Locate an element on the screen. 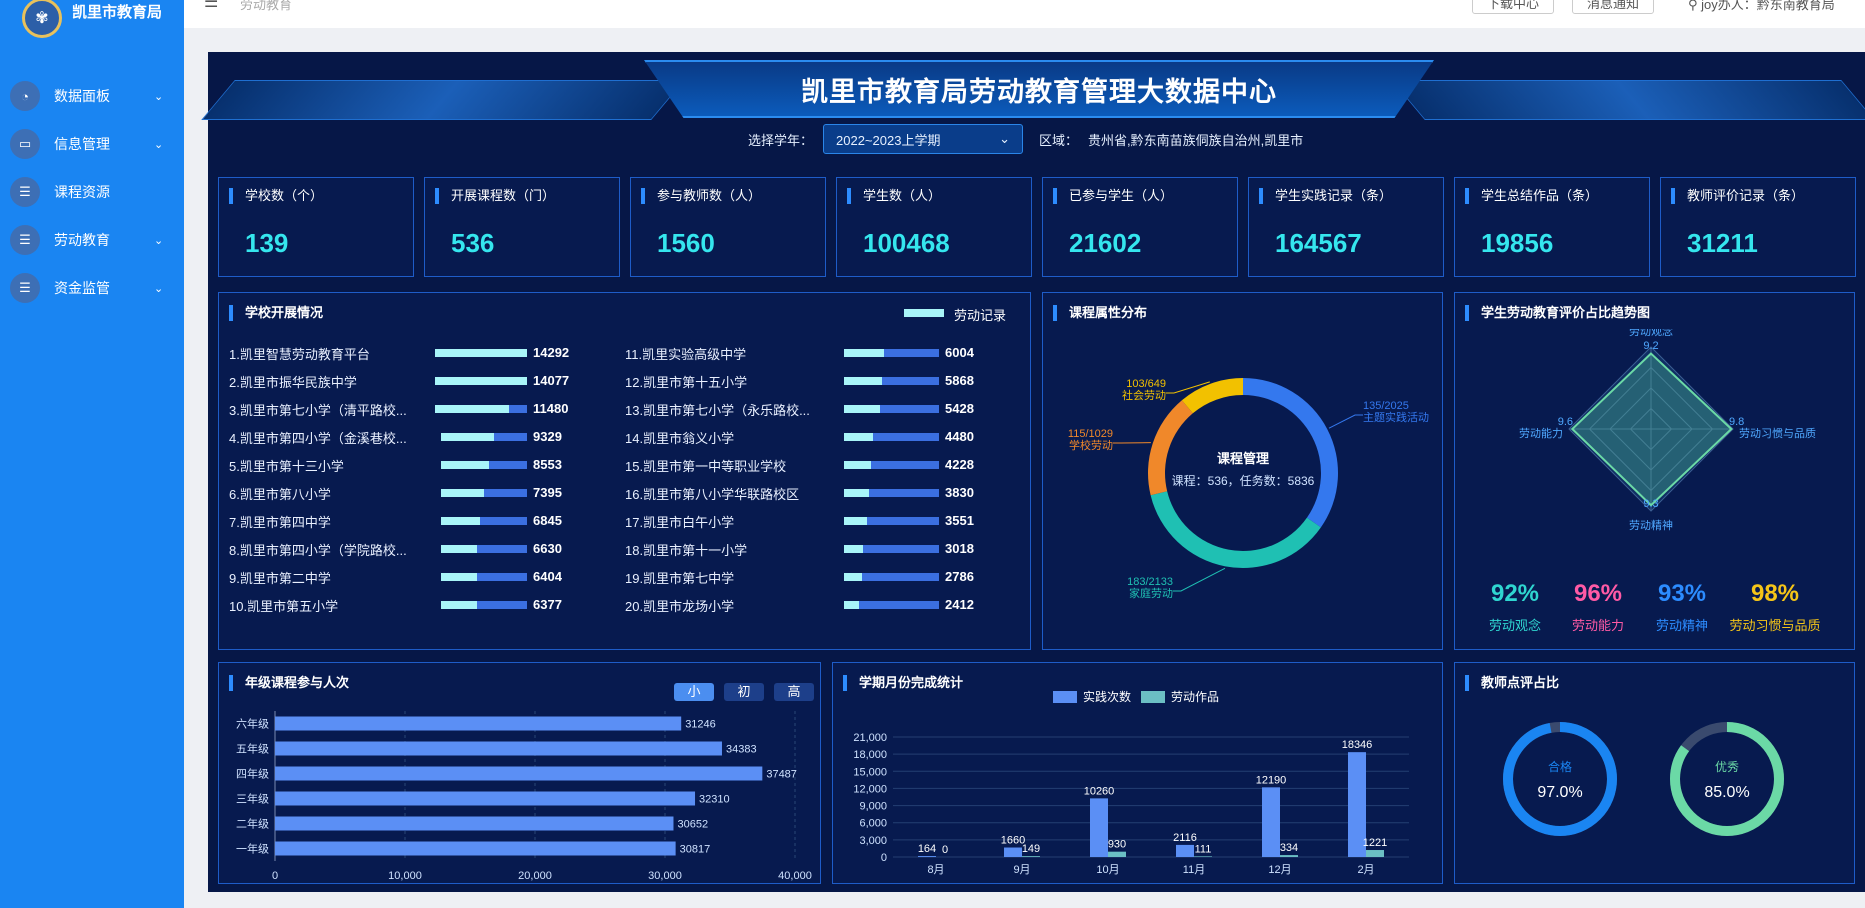  donut-category-label: 社会劳动 is located at coordinates (1144, 395).